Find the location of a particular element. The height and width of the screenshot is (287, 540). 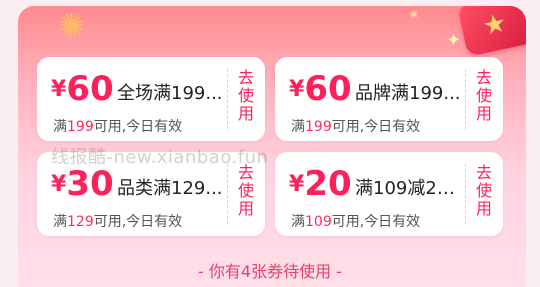

coupon-card: ¥60 品牌满199... 满199可用,今日有效 去使用 is located at coordinates (389, 99).